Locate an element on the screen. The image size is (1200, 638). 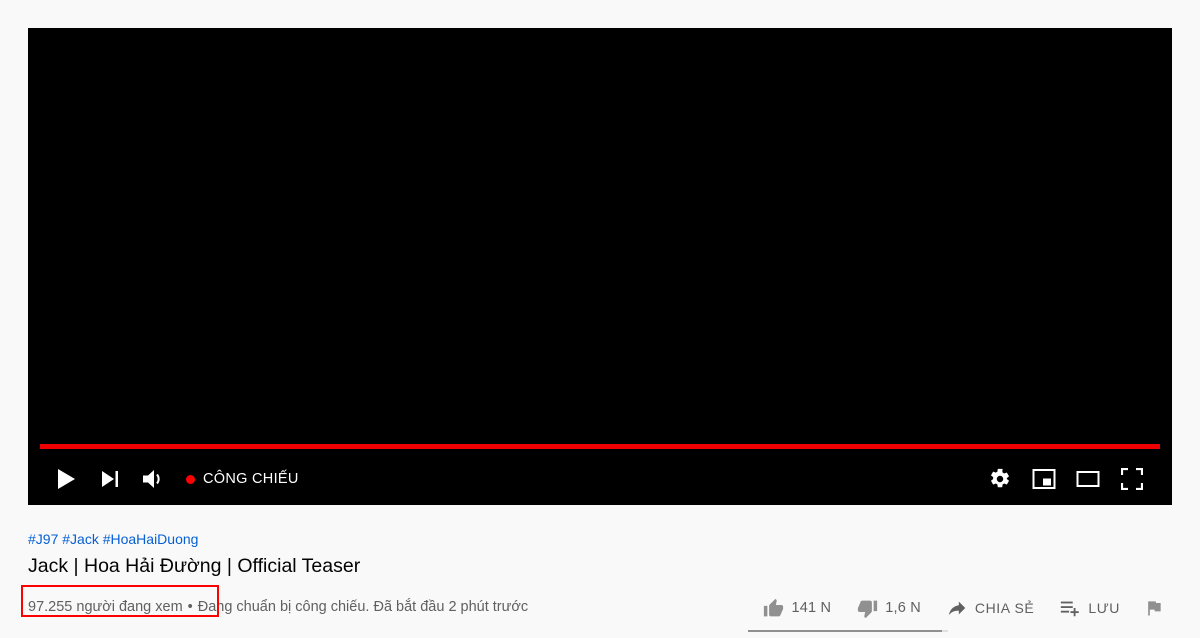
save-button: LƯU is located at coordinates (1089, 608).